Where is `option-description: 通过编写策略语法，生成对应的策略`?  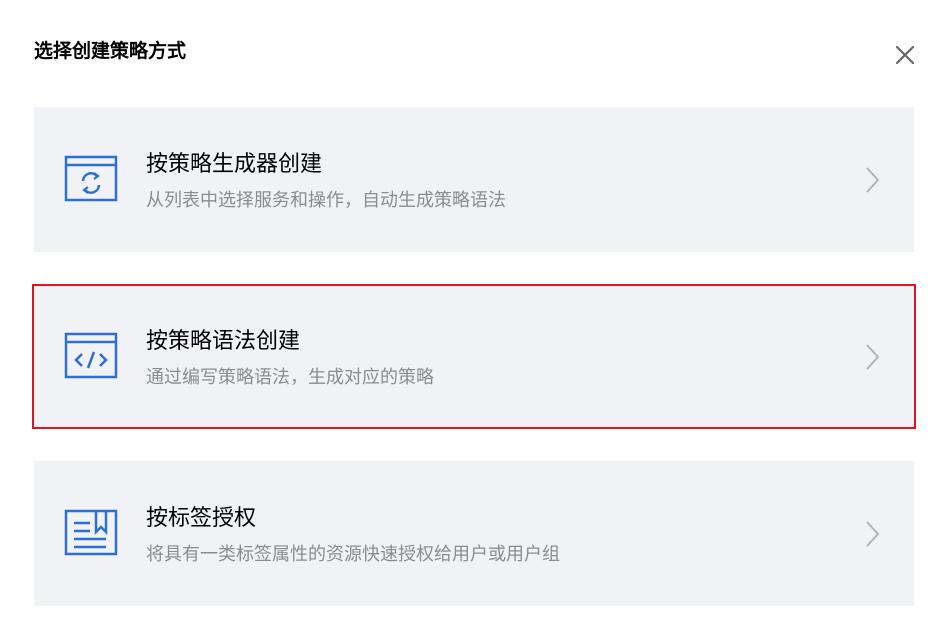
option-description: 通过编写策略语法，生成对应的策略 is located at coordinates (290, 377).